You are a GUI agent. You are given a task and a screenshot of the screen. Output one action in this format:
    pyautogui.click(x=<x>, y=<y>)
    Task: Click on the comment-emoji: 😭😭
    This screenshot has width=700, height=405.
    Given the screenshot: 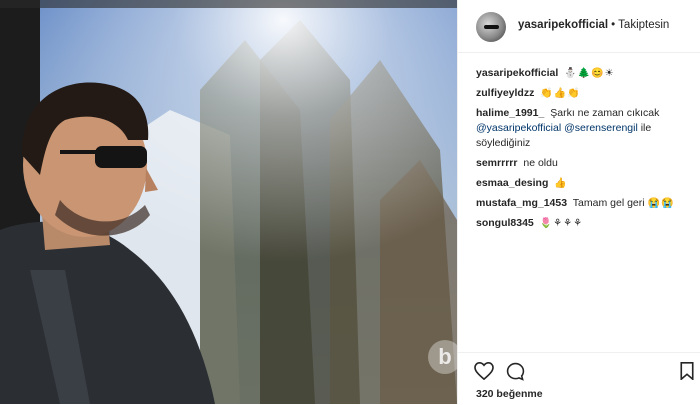 What is the action you would take?
    pyautogui.click(x=661, y=203)
    